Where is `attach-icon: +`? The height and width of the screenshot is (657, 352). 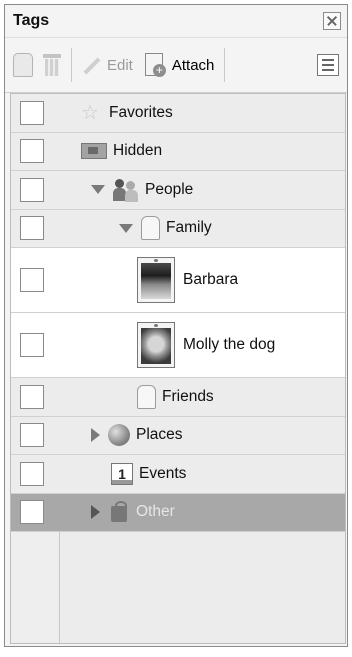
attach-icon: + is located at coordinates (155, 65).